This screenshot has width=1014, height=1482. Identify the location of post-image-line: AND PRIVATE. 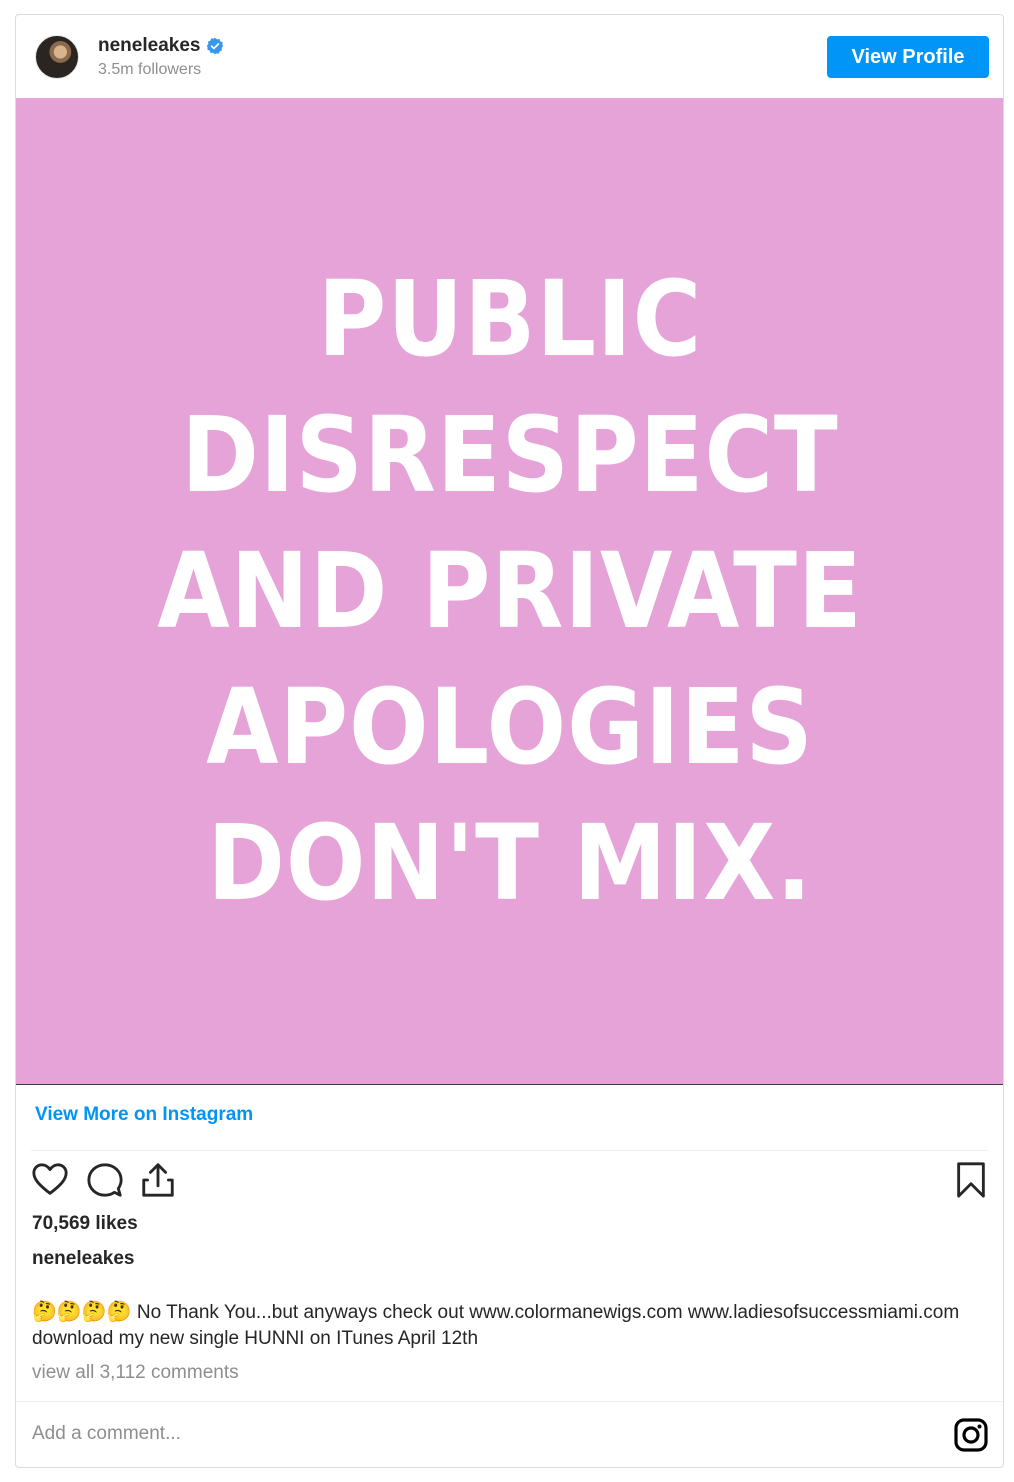
(509, 591).